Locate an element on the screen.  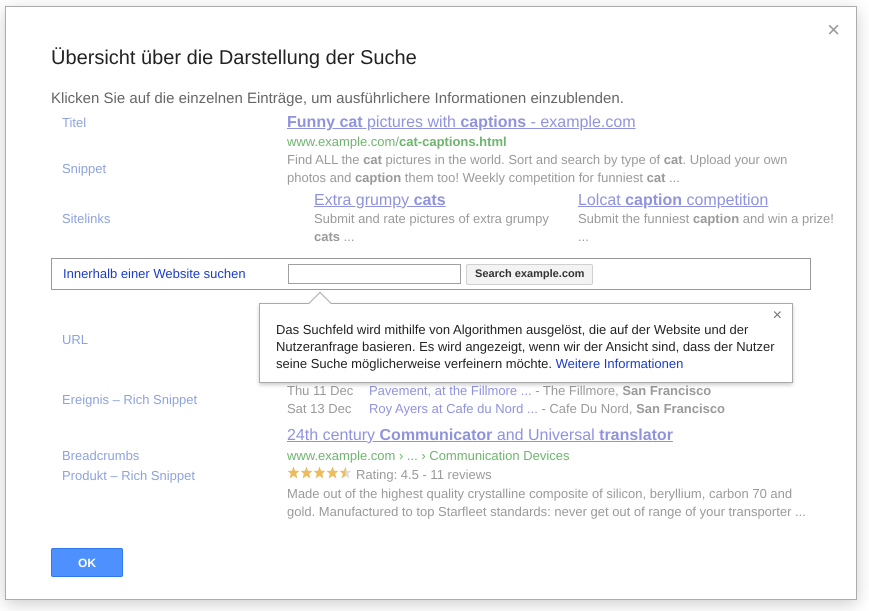
sitelink: Extra grumpy cats is located at coordinates (380, 200).